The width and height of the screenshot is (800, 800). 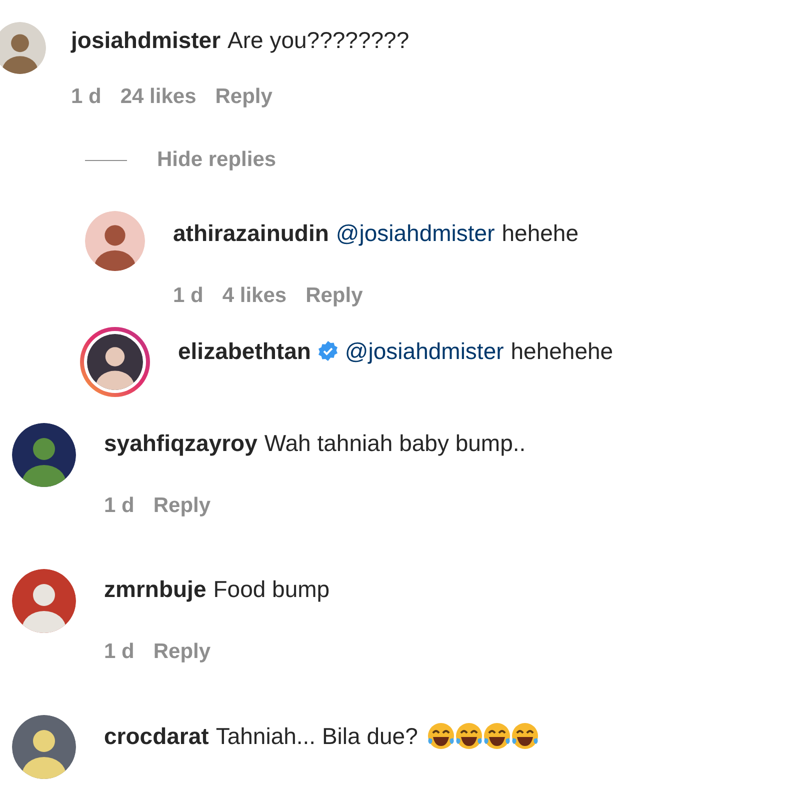 What do you see at coordinates (155, 589) in the screenshot?
I see `username-link: zmrnbuje` at bounding box center [155, 589].